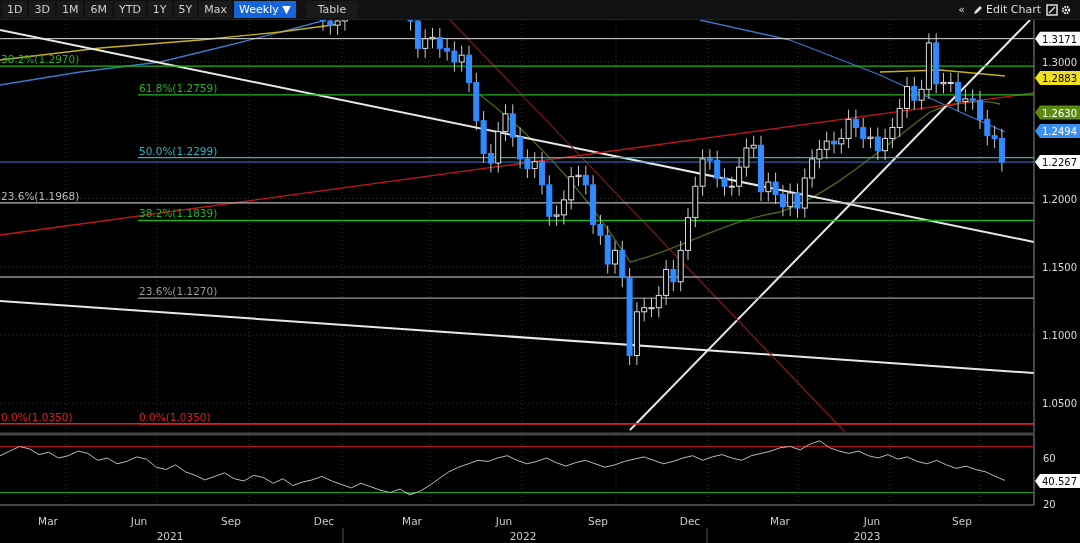  Describe the element at coordinates (1052, 9) in the screenshot. I see `checkbox-pencil-icon` at that location.